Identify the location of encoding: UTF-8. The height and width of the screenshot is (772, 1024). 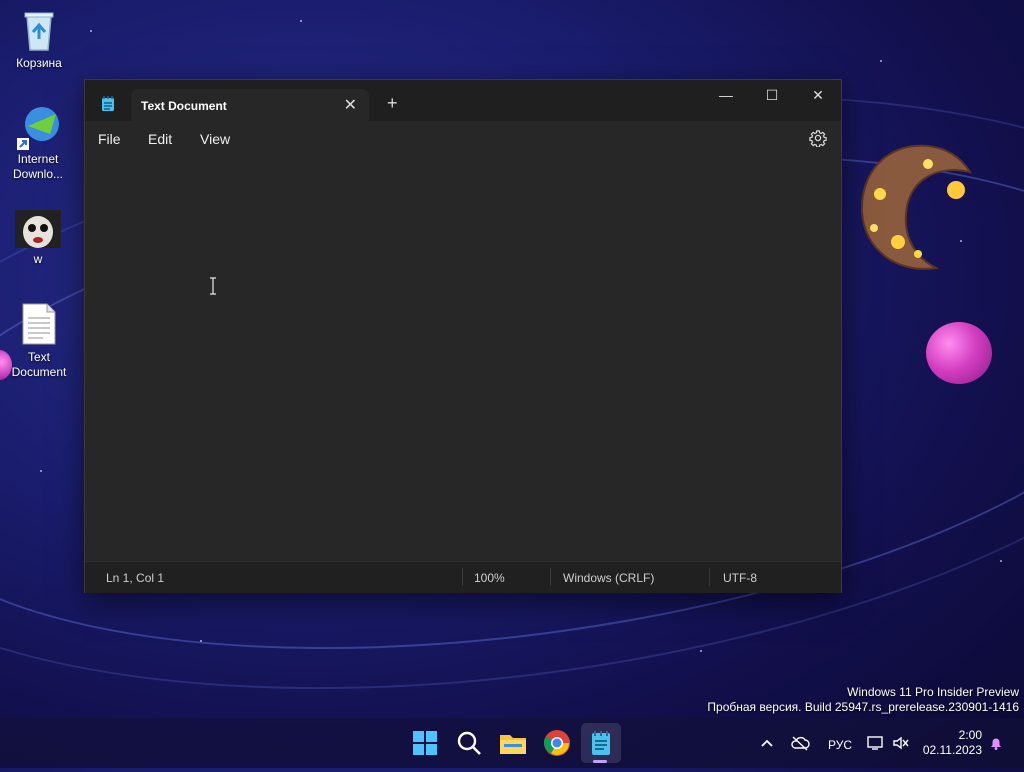
(740, 578).